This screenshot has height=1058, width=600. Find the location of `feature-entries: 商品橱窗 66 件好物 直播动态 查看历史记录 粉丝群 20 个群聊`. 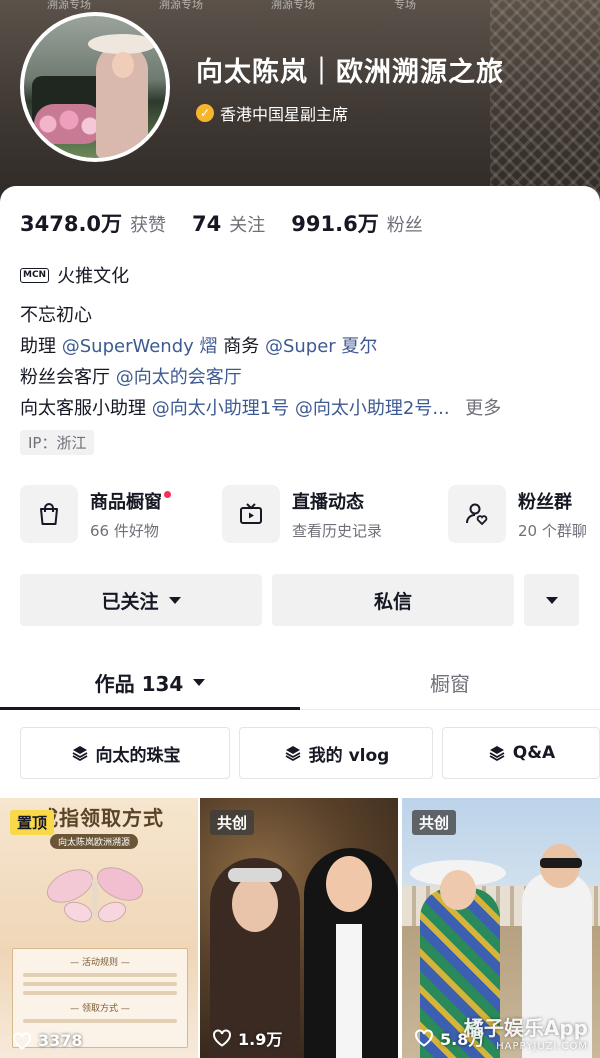

feature-entries: 商品橱窗 66 件好物 直播动态 查看历史记录 粉丝群 20 个群聊 is located at coordinates (310, 514).